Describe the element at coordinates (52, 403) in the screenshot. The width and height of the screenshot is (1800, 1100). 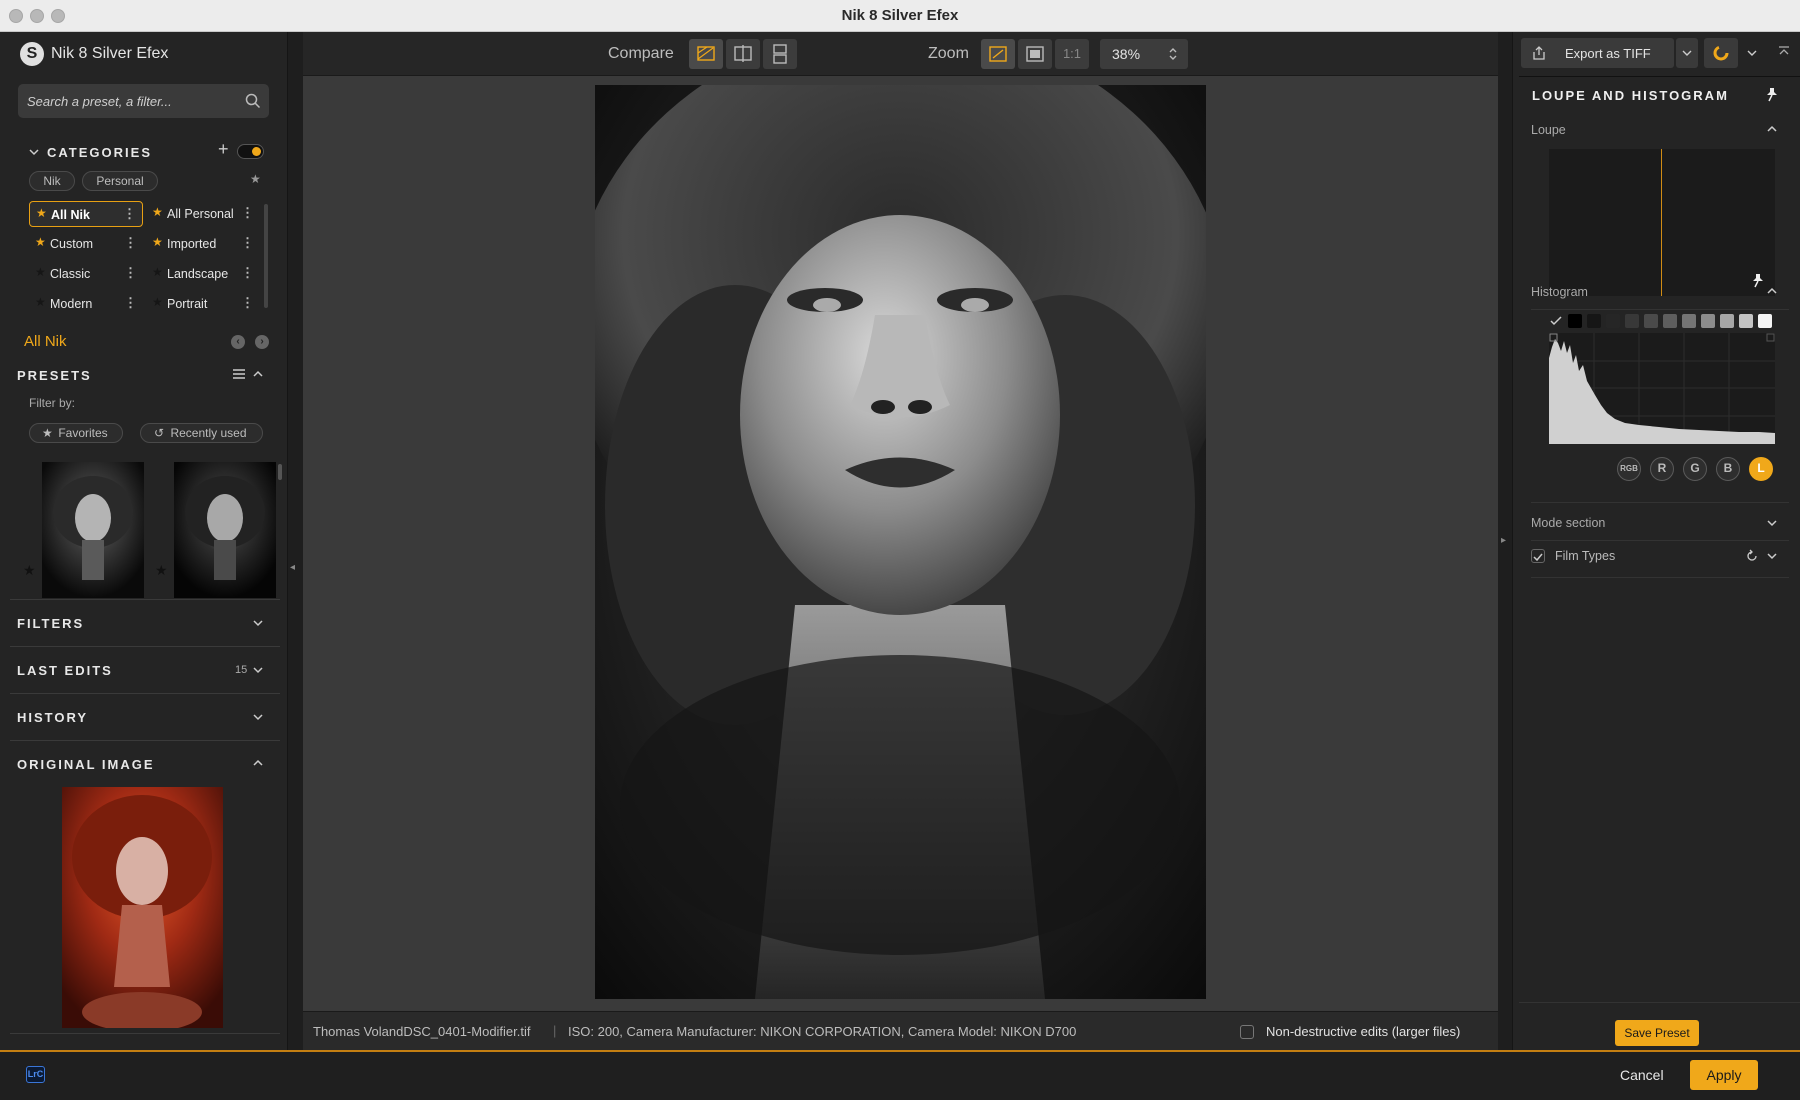
I see `filter-by-label: Filter by:` at that location.